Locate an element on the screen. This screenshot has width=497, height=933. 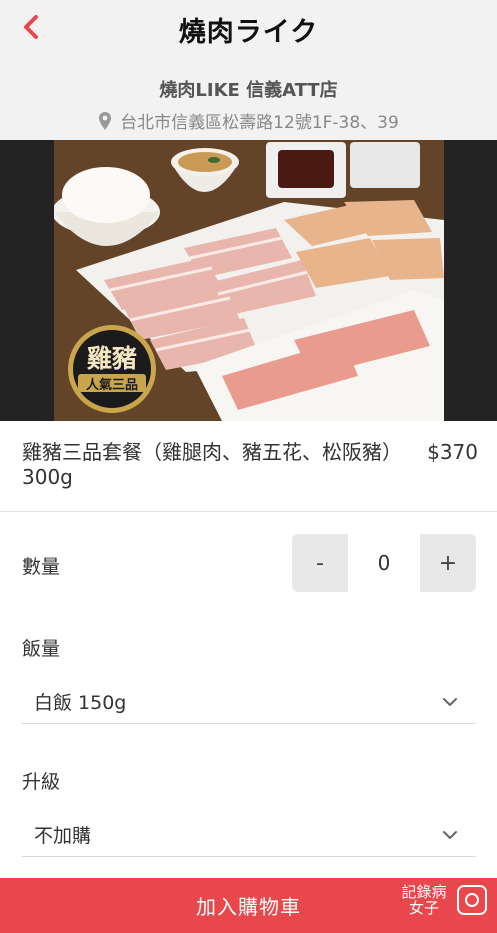
store-address: 台北市信義區松壽路12號1F-38、39 is located at coordinates (248, 120).